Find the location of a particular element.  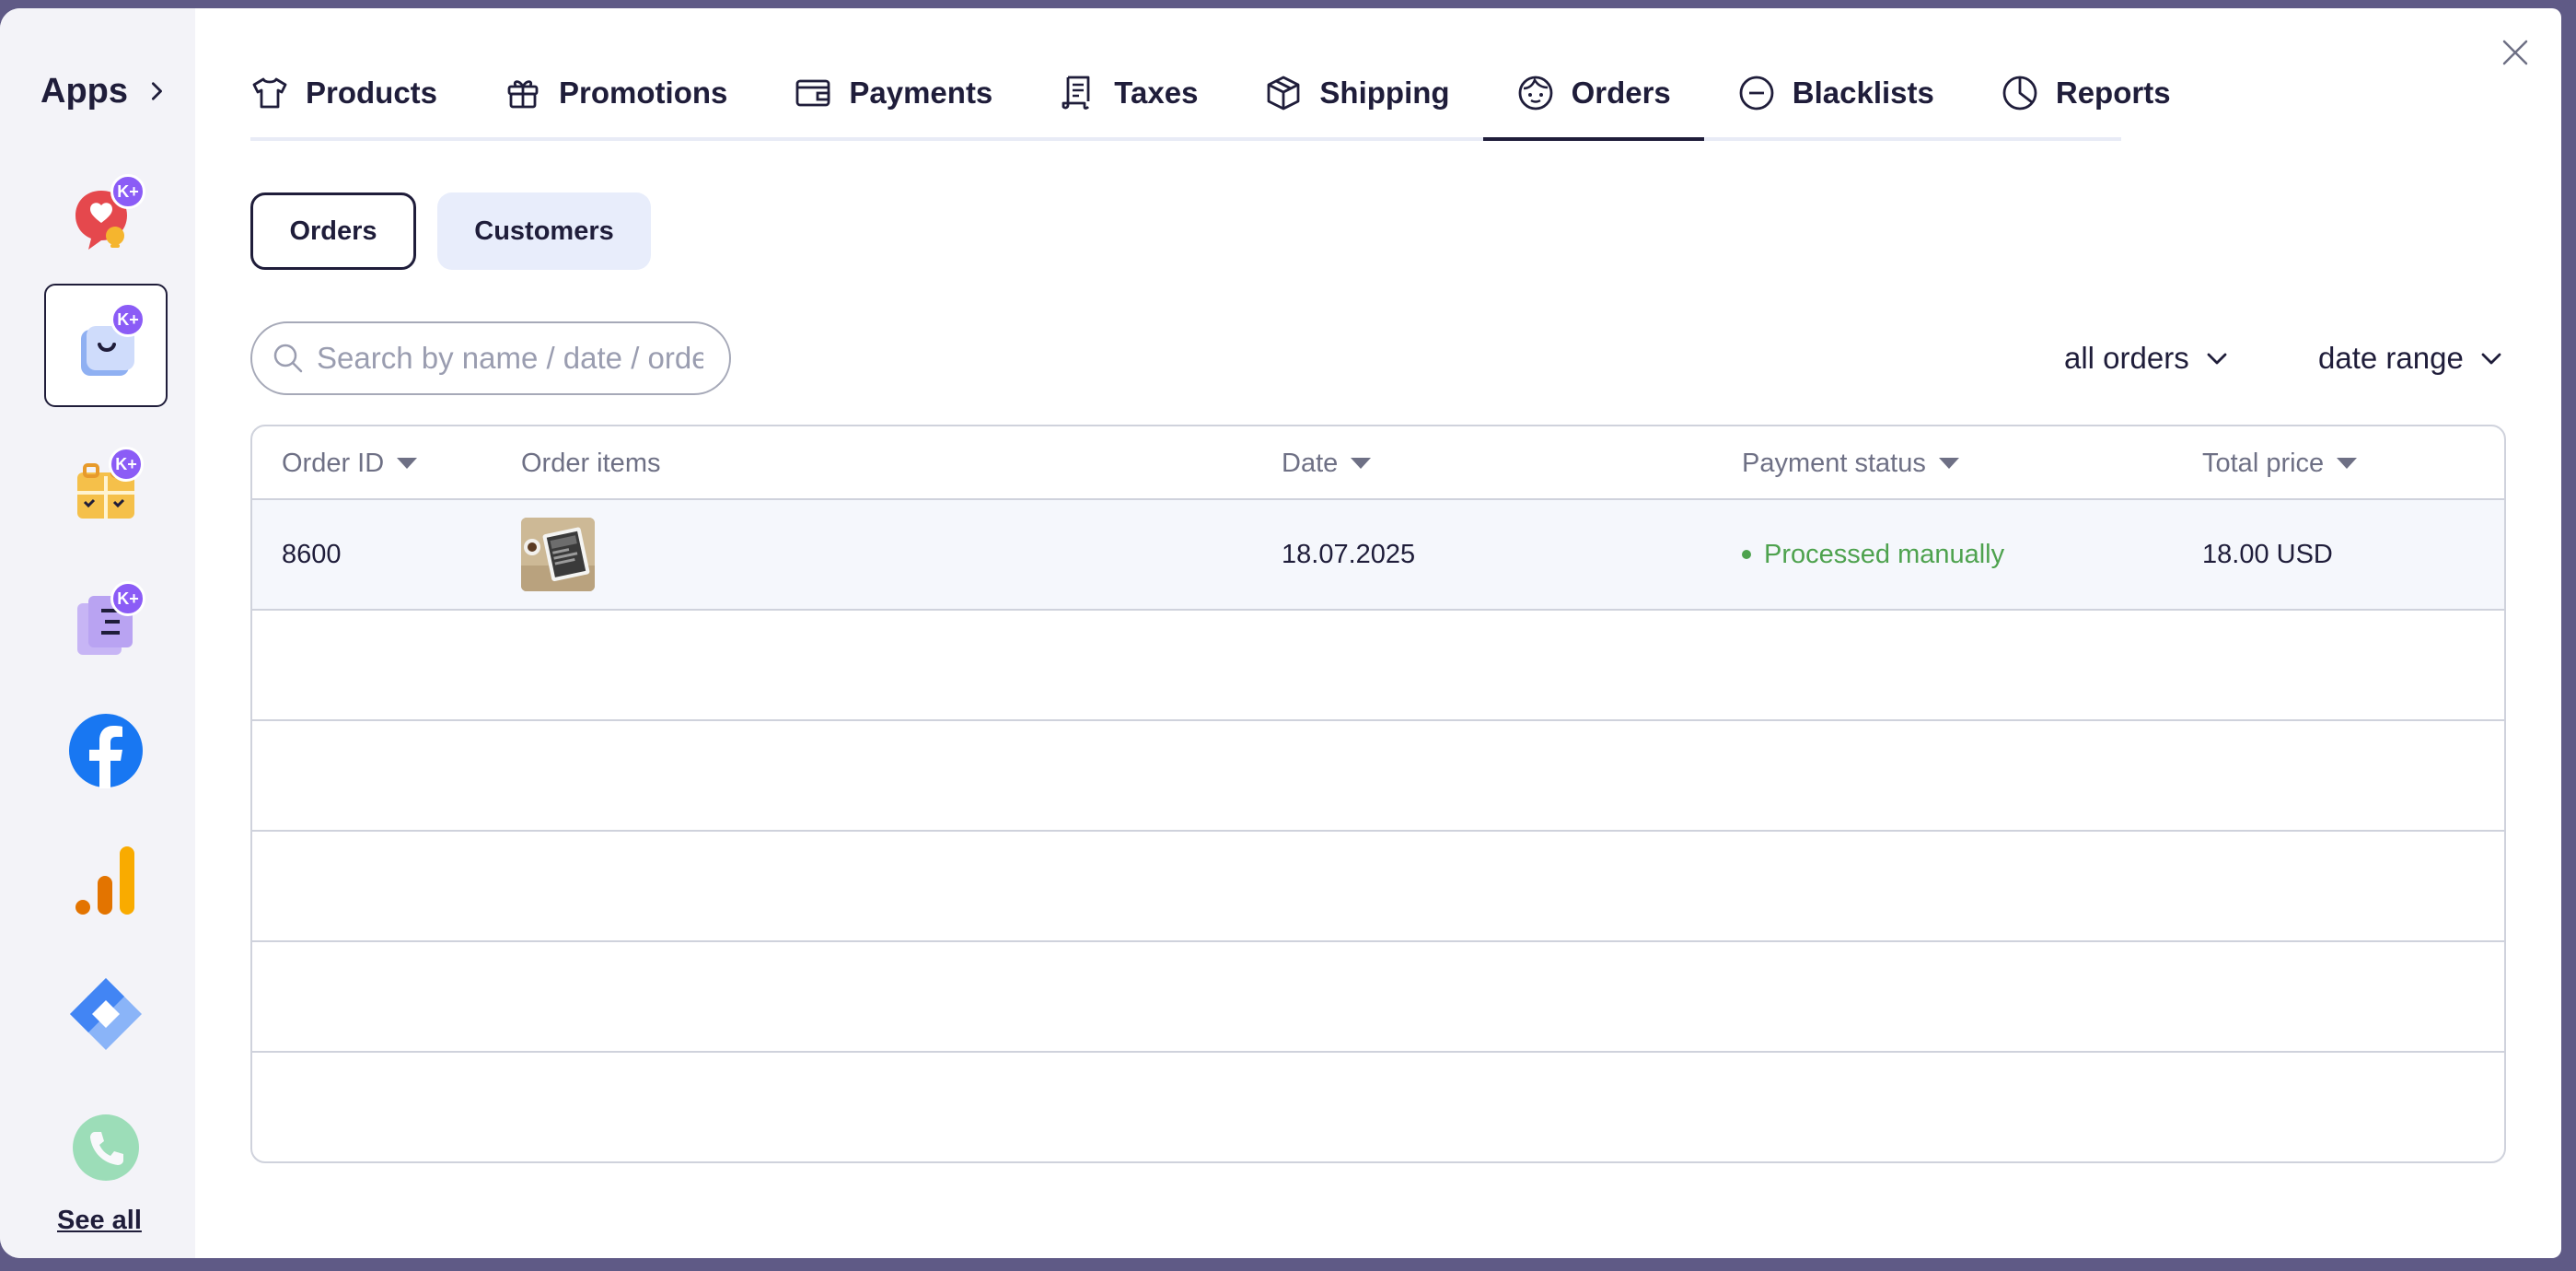

apps-title: Apps is located at coordinates (84, 91).